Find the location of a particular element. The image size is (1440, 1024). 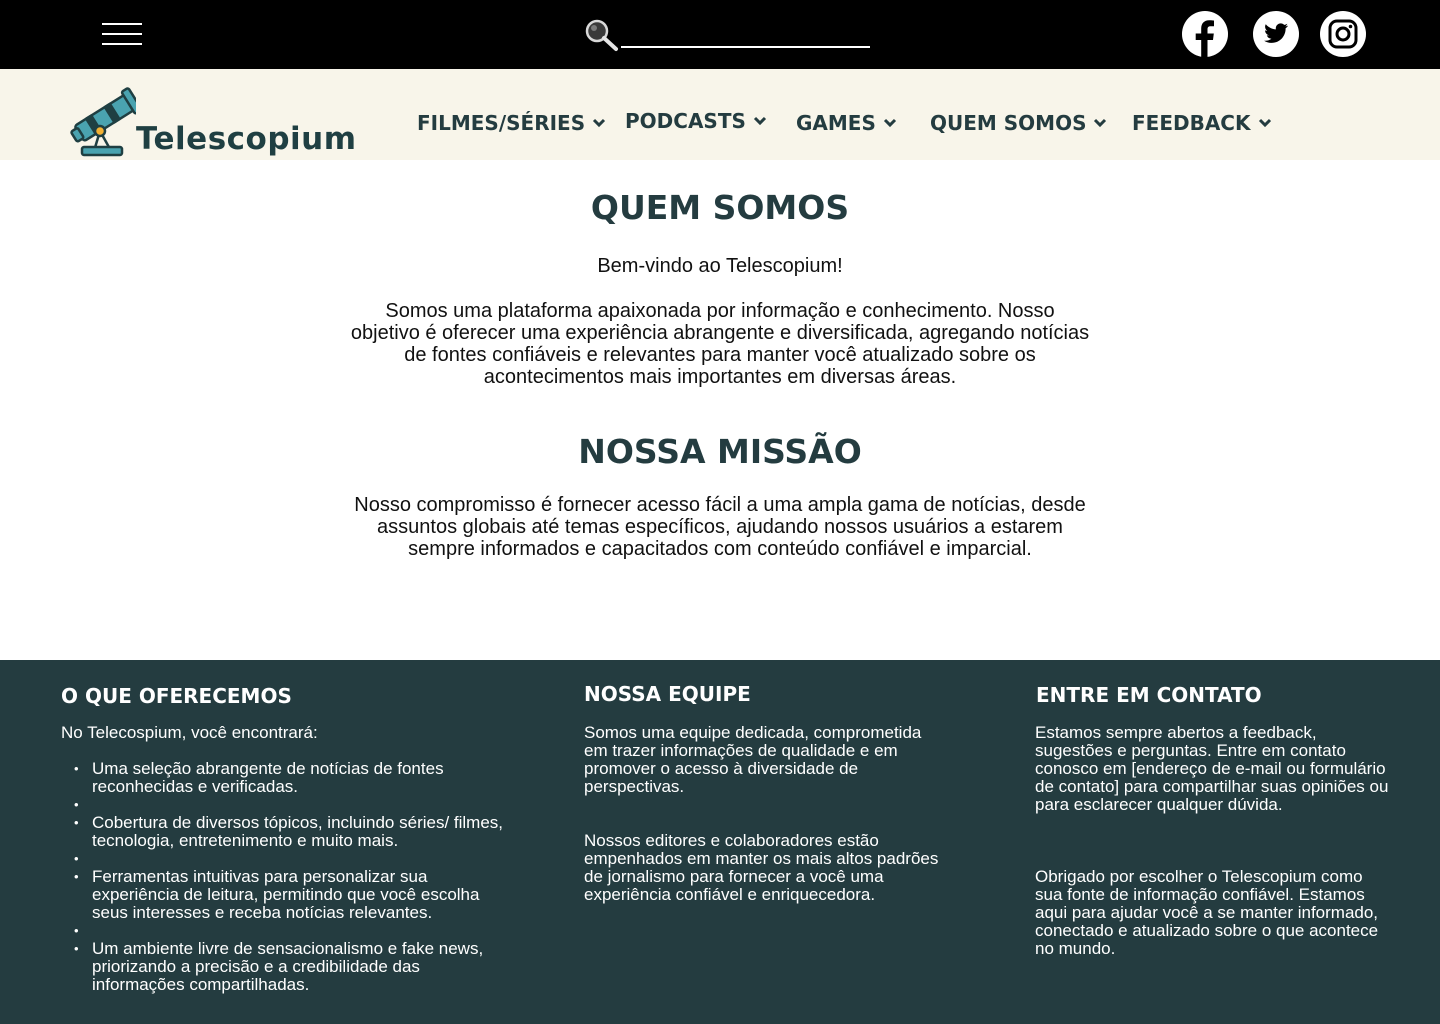

nav-item-feedback: FEEDBACK is located at coordinates (1202, 123).